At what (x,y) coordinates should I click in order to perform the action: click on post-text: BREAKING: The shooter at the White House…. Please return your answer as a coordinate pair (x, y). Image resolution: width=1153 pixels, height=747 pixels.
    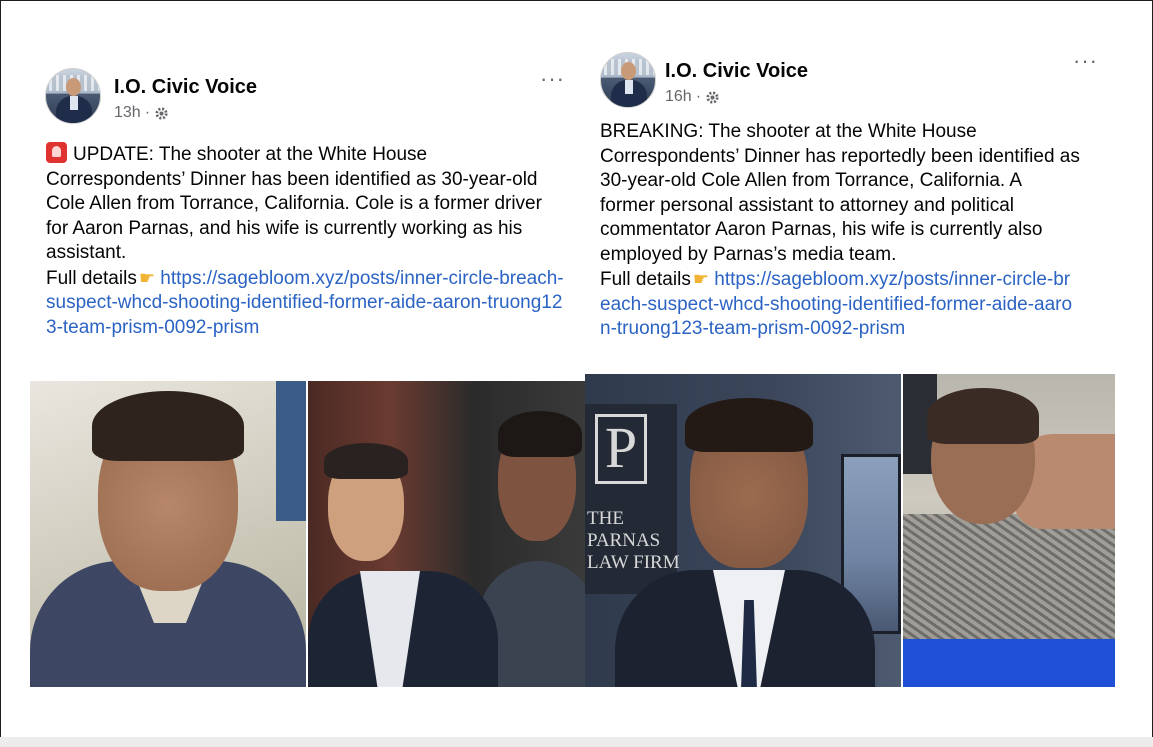
    Looking at the image, I should click on (840, 231).